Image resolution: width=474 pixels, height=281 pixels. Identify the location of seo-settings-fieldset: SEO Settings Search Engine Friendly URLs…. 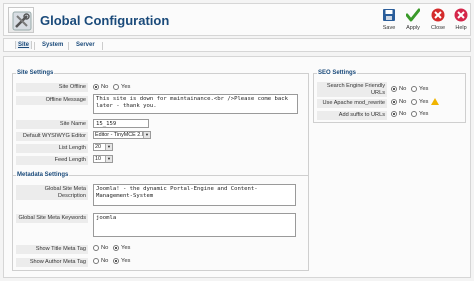
(389, 96).